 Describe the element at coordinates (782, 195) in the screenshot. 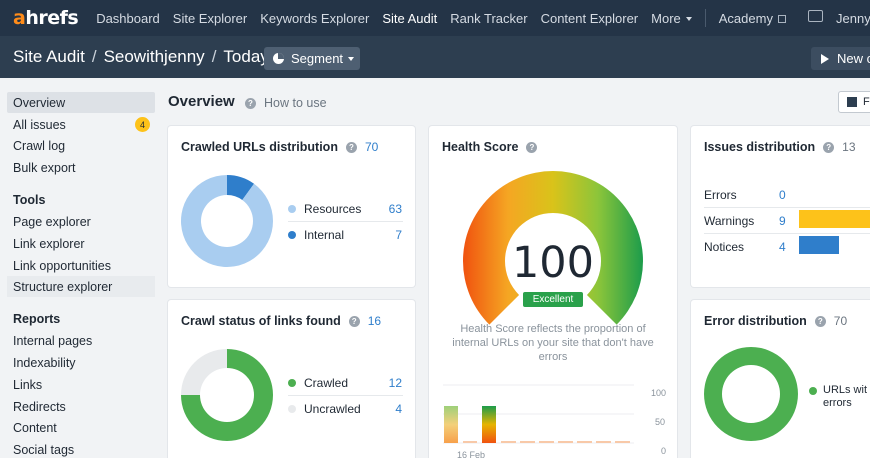

I see `issue-errors-value: 0` at that location.